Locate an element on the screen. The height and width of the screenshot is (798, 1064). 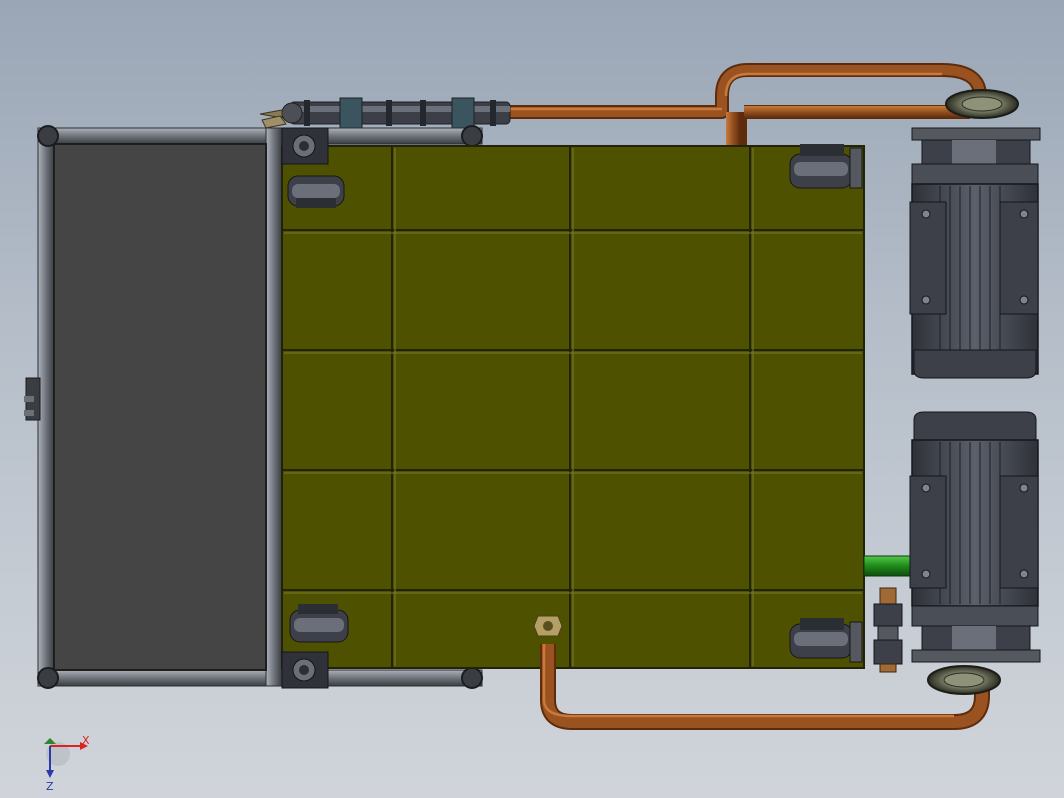
caster-wheel-top-right is located at coordinates (826, 166).